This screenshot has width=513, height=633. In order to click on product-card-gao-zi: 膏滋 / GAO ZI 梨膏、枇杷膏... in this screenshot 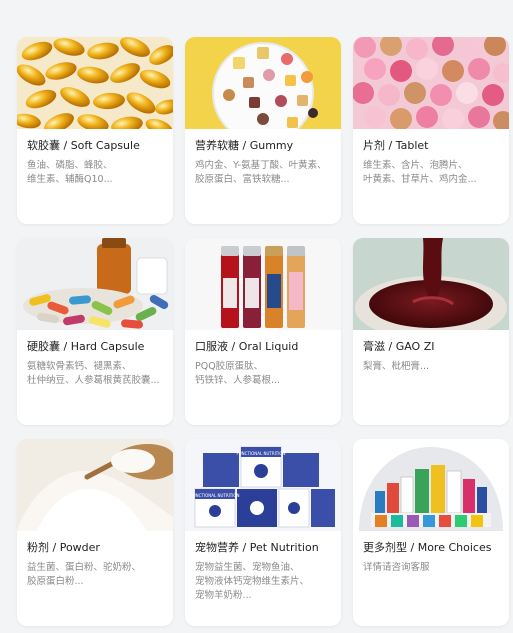, I will do `click(431, 331)`.